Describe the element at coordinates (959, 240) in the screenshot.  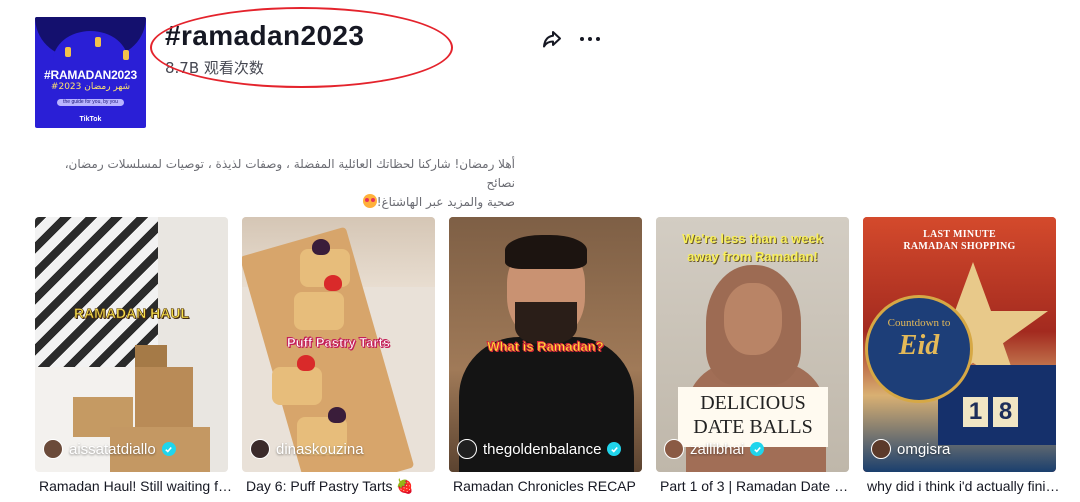
I see `video-overlay-text: LAST MINUTE RAMADAN SHOPPING` at that location.